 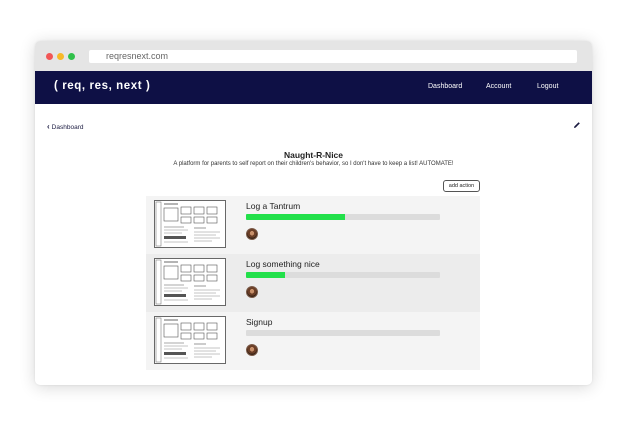 What do you see at coordinates (333, 56) in the screenshot?
I see `address-bar: reqresnext.com` at bounding box center [333, 56].